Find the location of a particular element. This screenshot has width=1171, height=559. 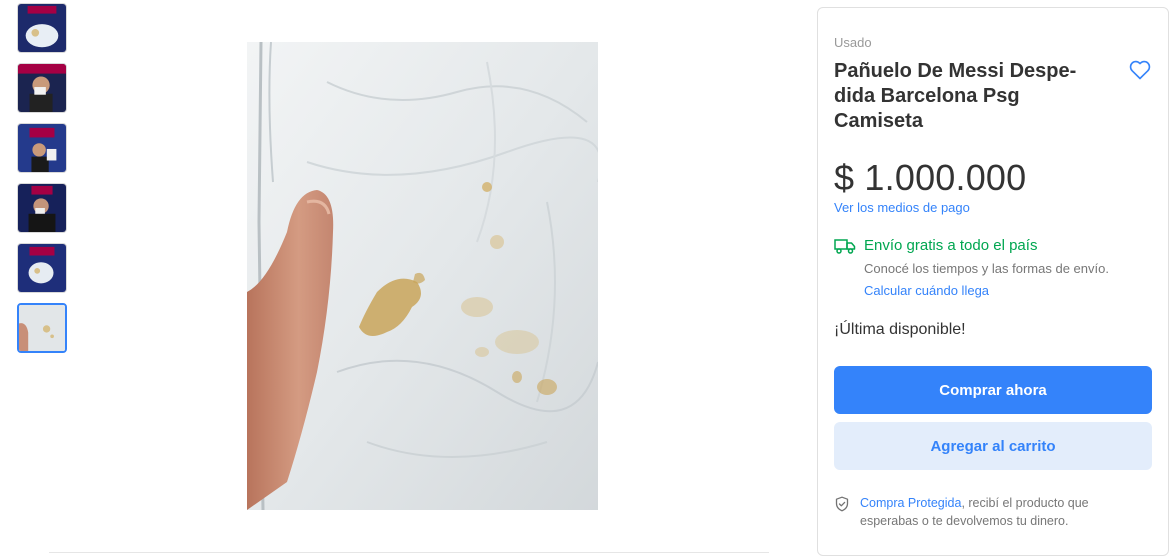

thumbnail-list is located at coordinates (42, 183).